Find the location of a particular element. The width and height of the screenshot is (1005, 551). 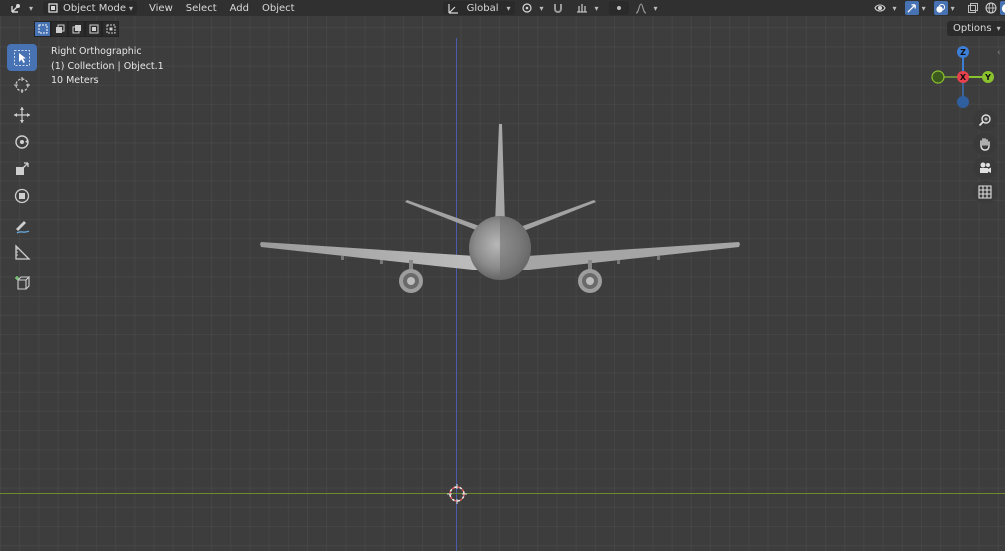

tool-shelf is located at coordinates (22, 170).